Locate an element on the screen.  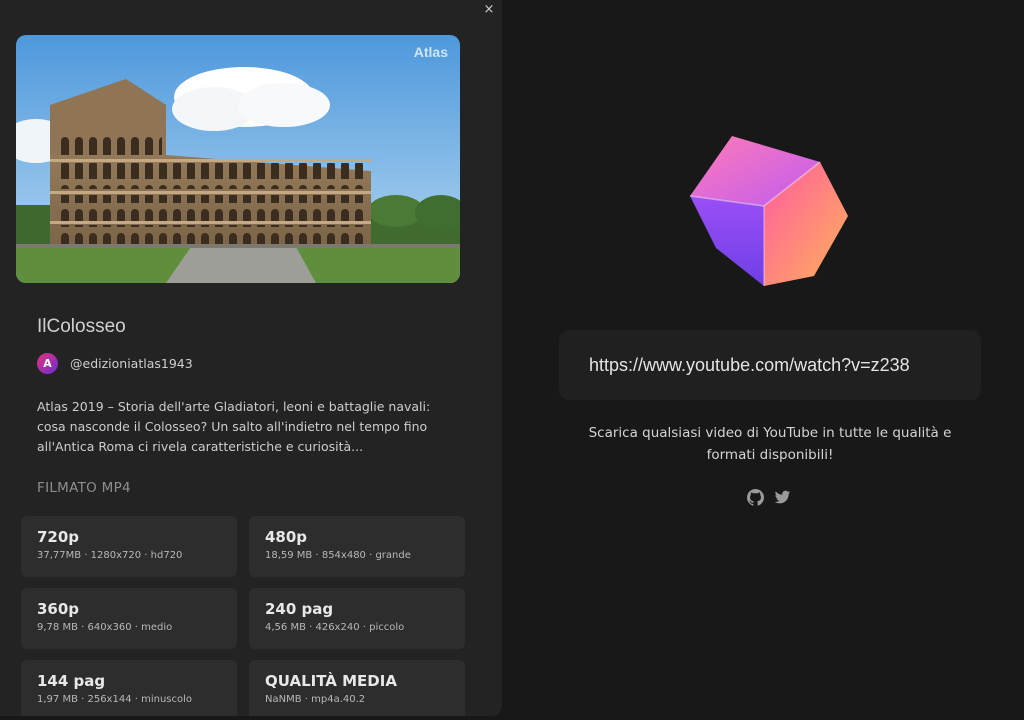
format-option-360p: 360p 9,78 MB · 640x360 · medio is located at coordinates (129, 618).